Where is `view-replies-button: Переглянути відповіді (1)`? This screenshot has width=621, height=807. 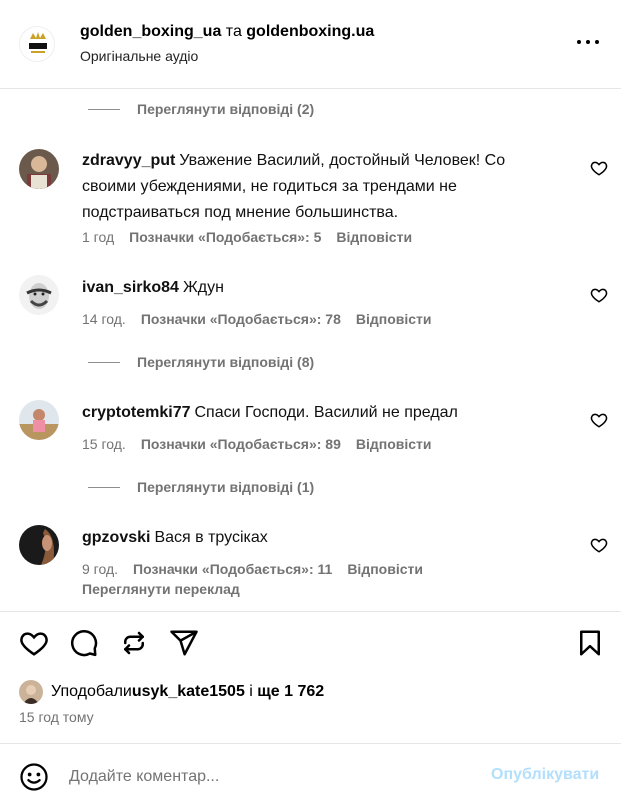
view-replies-button: Переглянути відповіді (1) is located at coordinates (201, 487).